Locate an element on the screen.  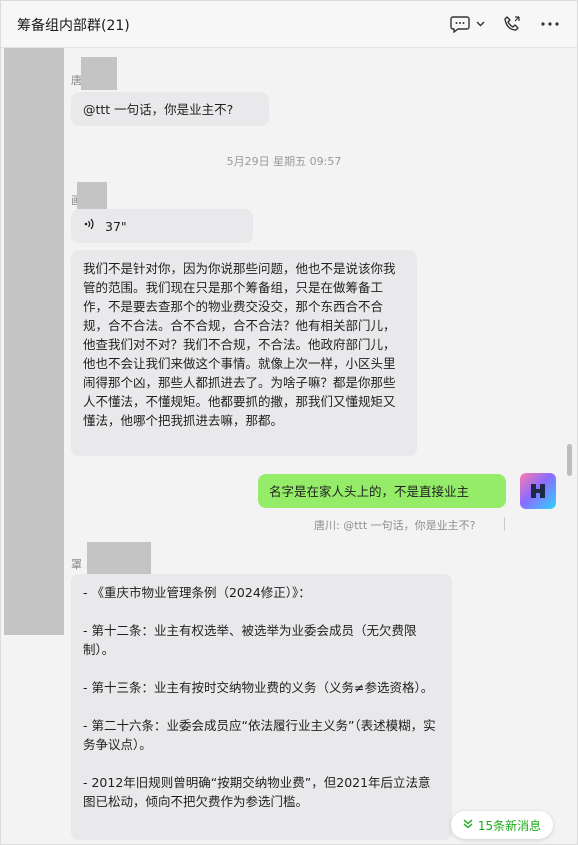
phone-icon is located at coordinates (512, 24).